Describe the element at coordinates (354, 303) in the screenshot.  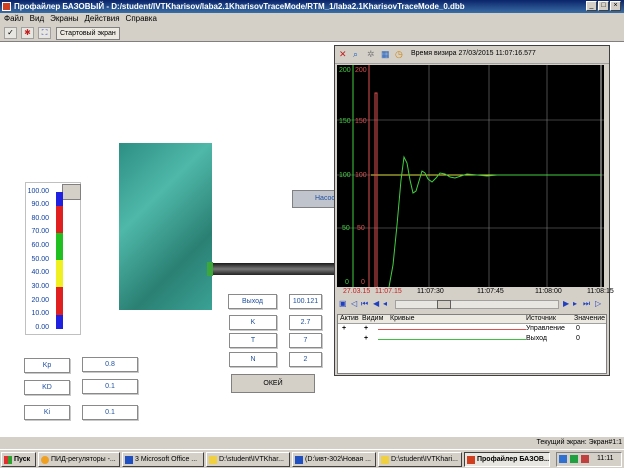
I see `rewind-icon: ◁` at that location.